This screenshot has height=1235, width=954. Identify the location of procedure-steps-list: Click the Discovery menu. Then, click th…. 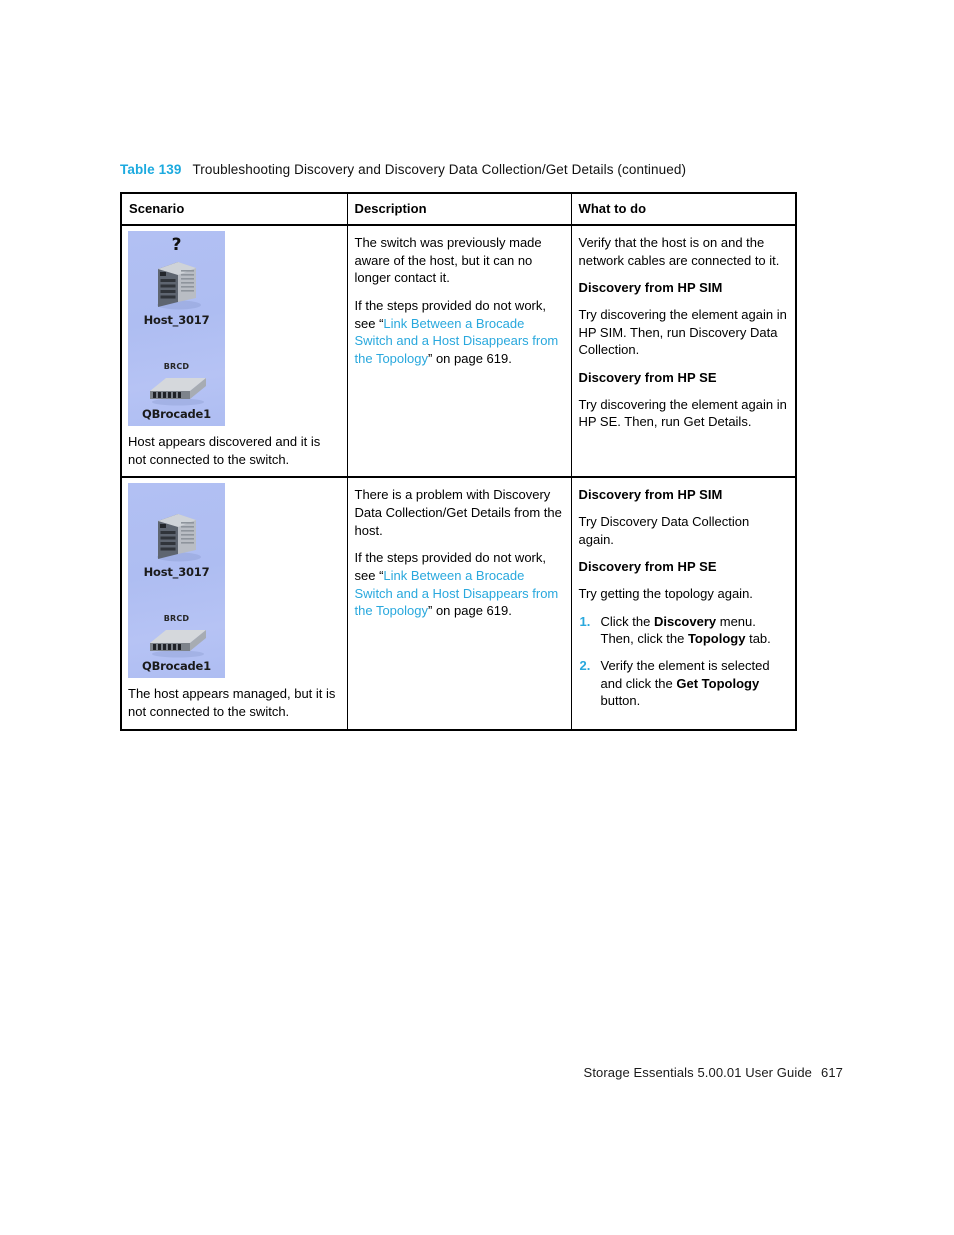
(683, 661).